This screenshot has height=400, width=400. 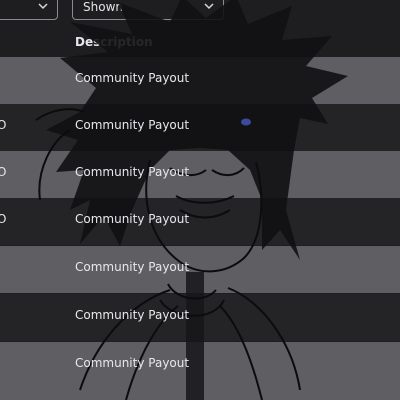 I want to click on table-header: Description, so click(x=200, y=43).